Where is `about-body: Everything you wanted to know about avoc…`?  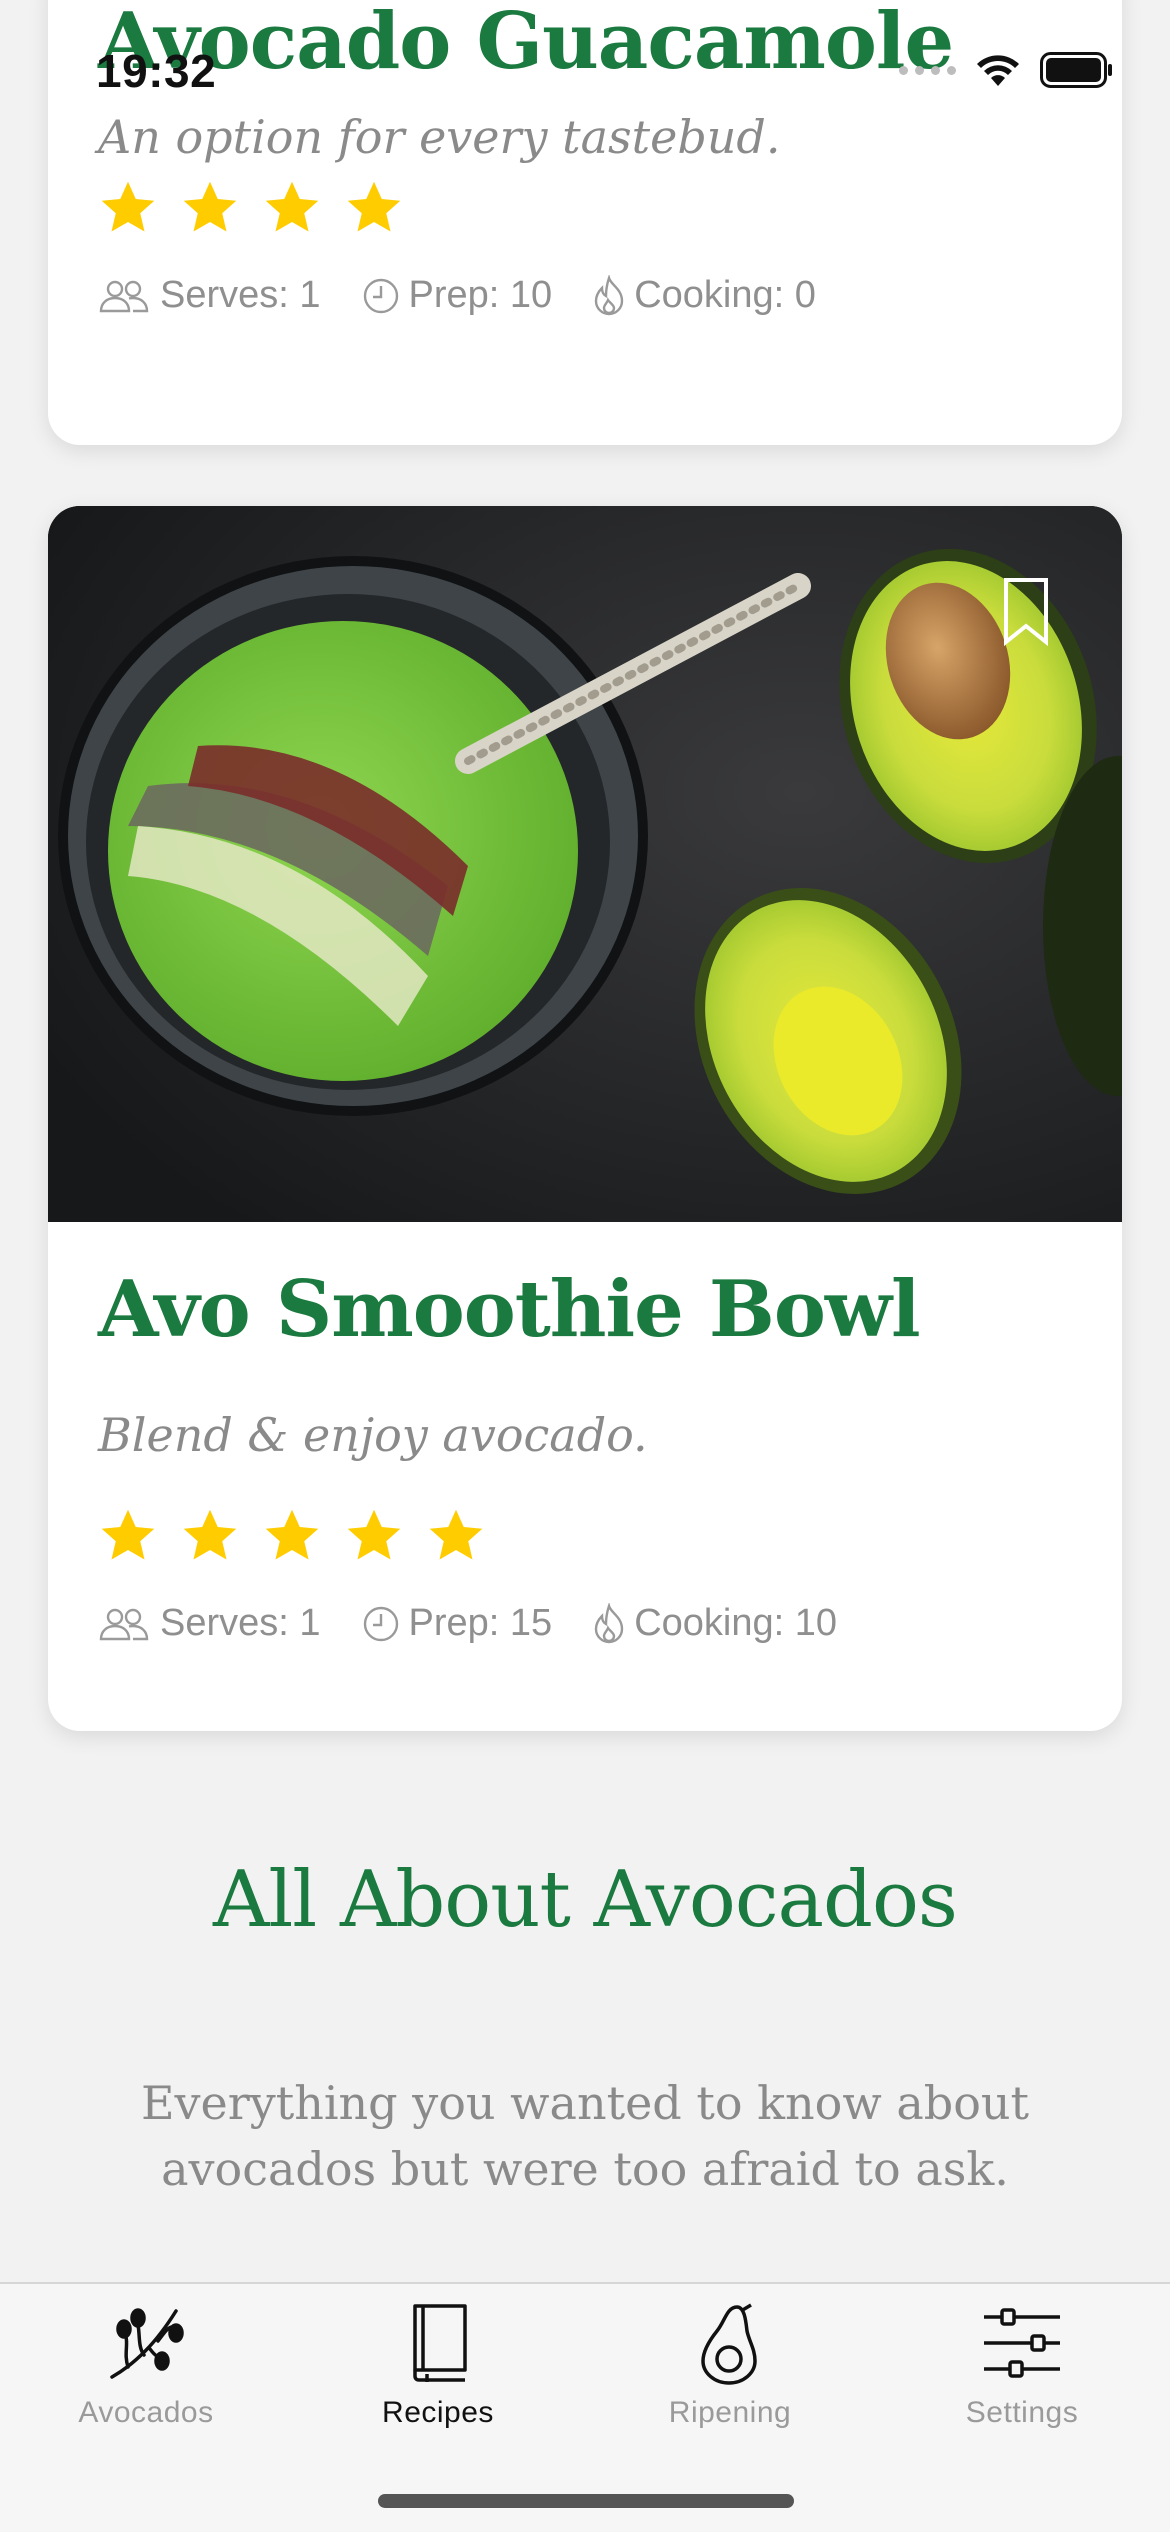 about-body: Everything you wanted to know about avoc… is located at coordinates (585, 2136).